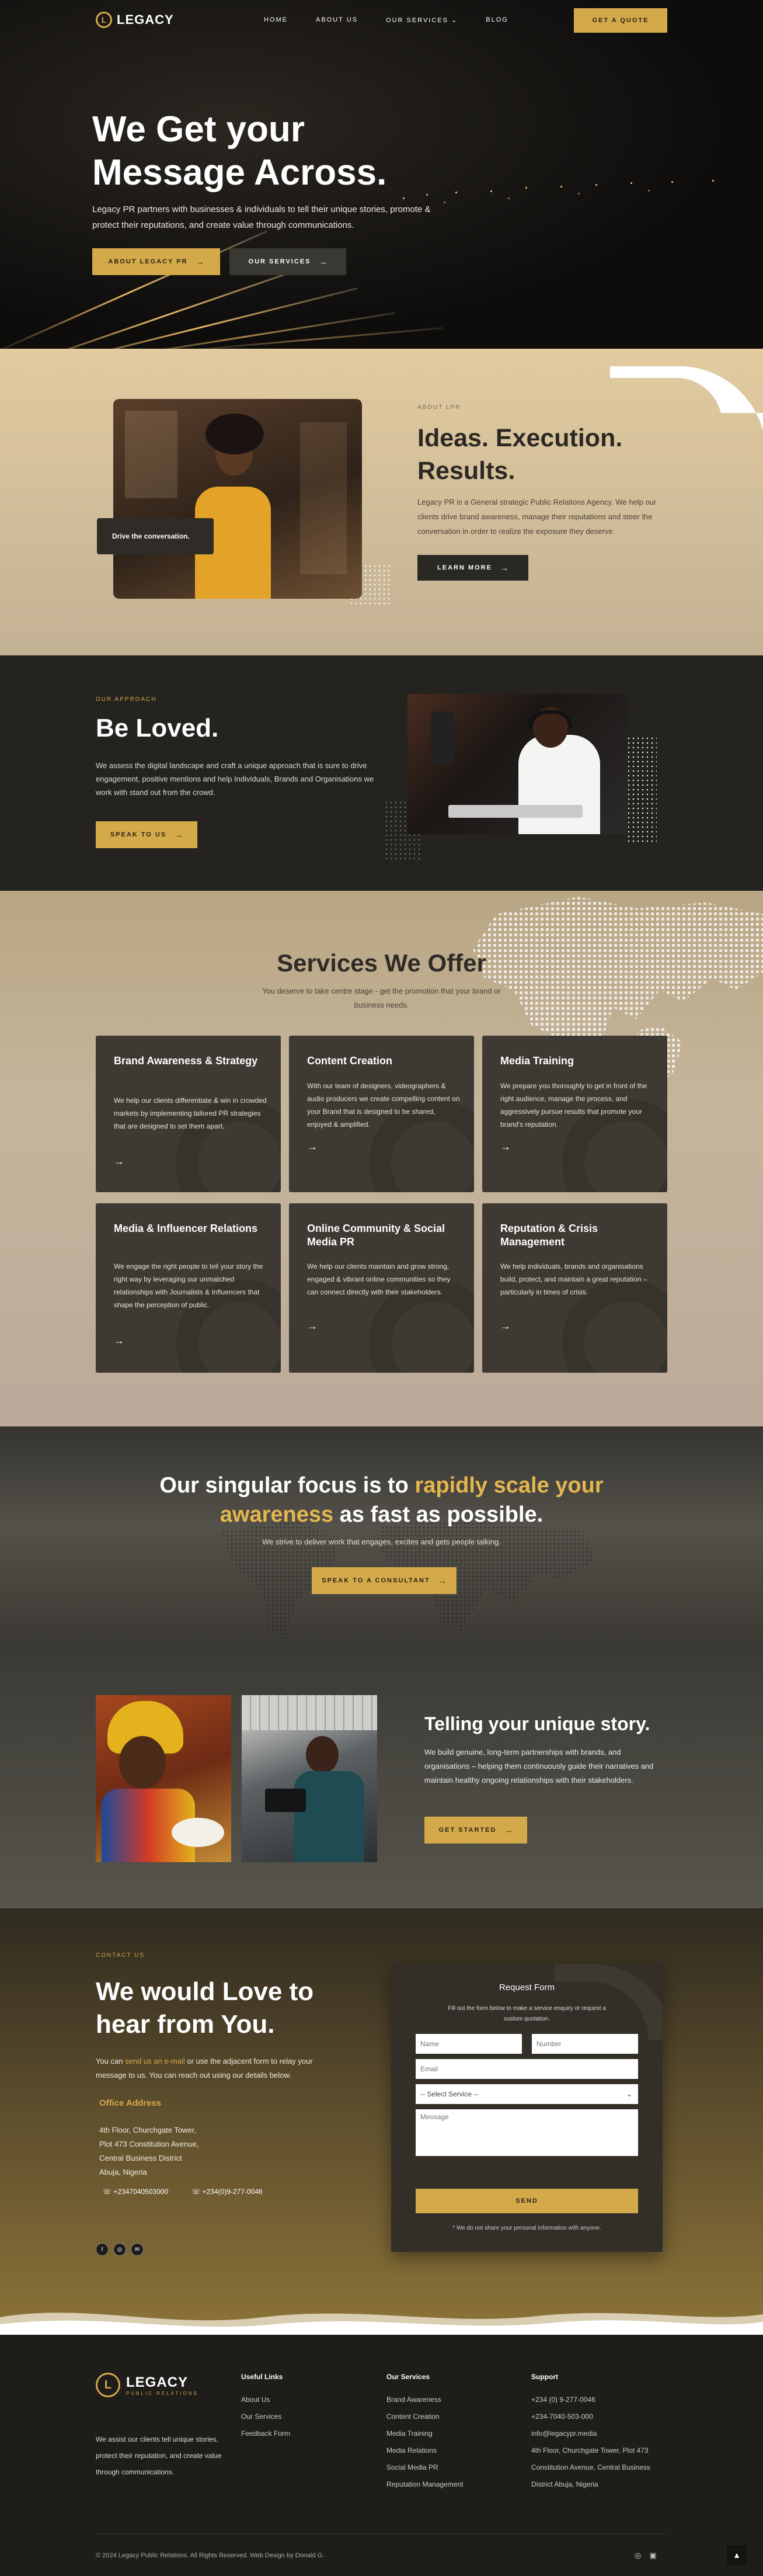 The height and width of the screenshot is (2576, 763). I want to click on about-legacy-label: ABOUT LEGACY PR, so click(148, 261).